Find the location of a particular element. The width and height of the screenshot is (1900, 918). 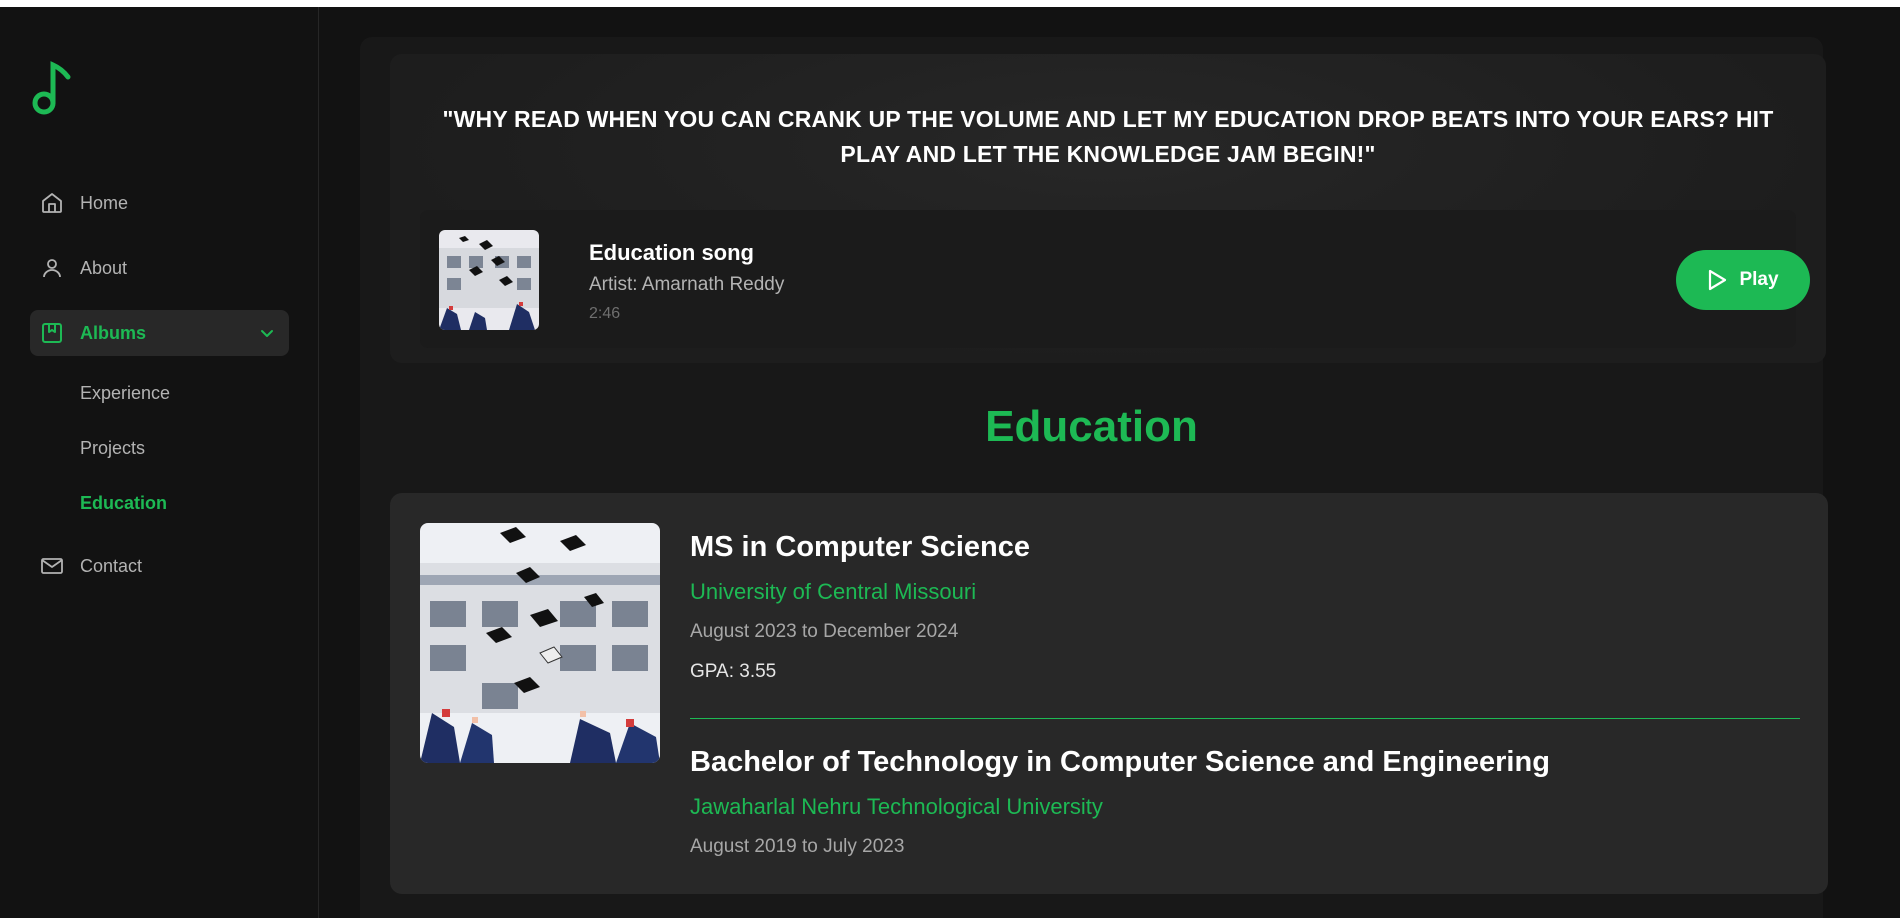

play-icon is located at coordinates (1718, 280).